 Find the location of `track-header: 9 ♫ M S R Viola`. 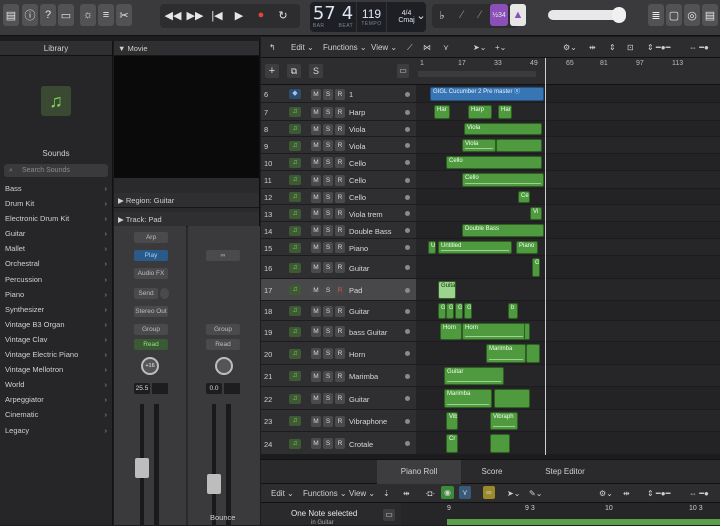

track-header: 9 ♫ M S R Viola is located at coordinates (338, 145).